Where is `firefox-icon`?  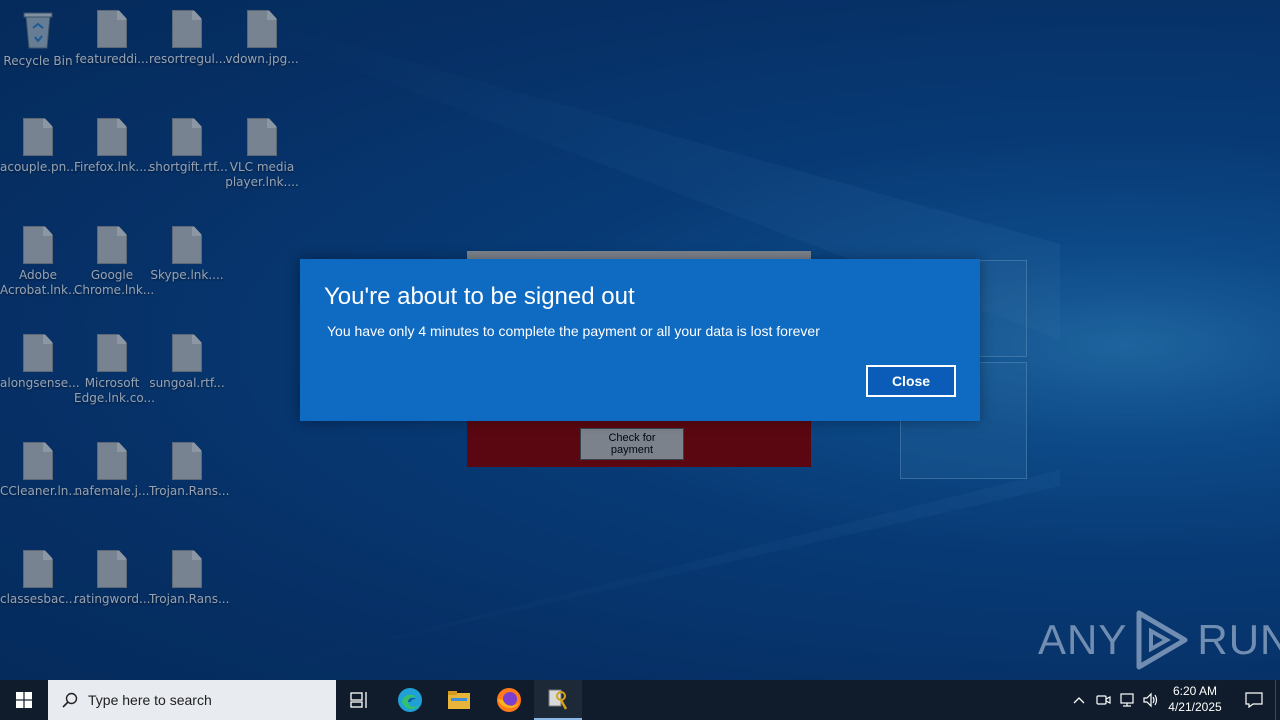
firefox-icon is located at coordinates (509, 700).